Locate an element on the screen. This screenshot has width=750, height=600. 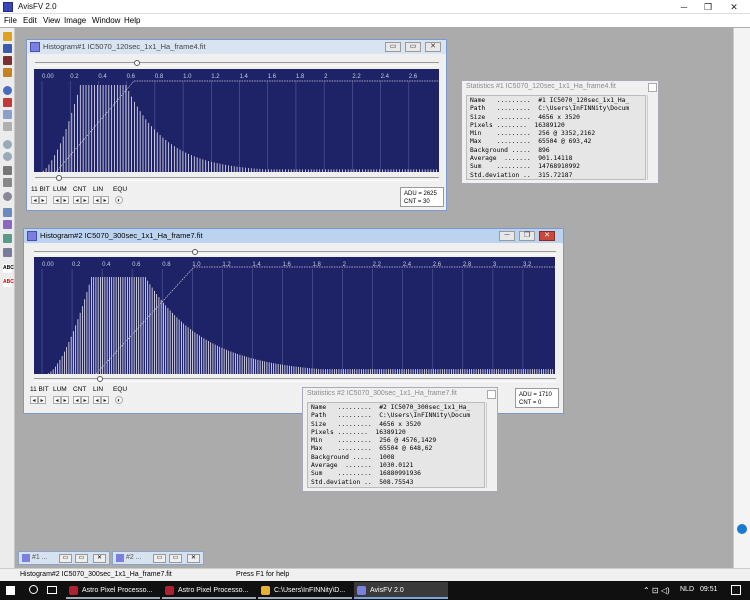
open-folder-icon is located at coordinates (7, 36).